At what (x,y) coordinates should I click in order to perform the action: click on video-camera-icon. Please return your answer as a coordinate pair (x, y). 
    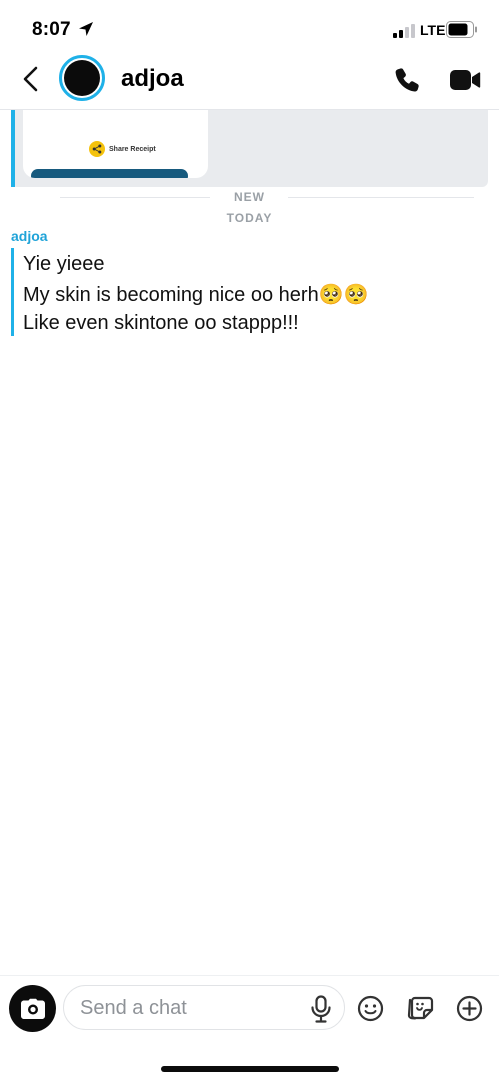
    Looking at the image, I should click on (465, 80).